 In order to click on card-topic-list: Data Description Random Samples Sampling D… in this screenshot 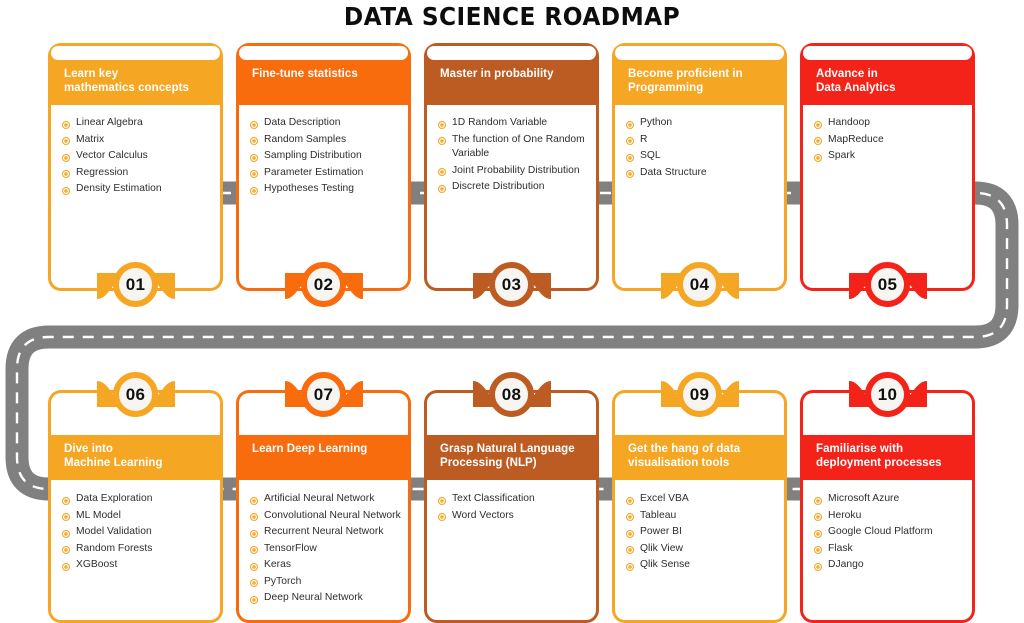, I will do `click(326, 157)`.